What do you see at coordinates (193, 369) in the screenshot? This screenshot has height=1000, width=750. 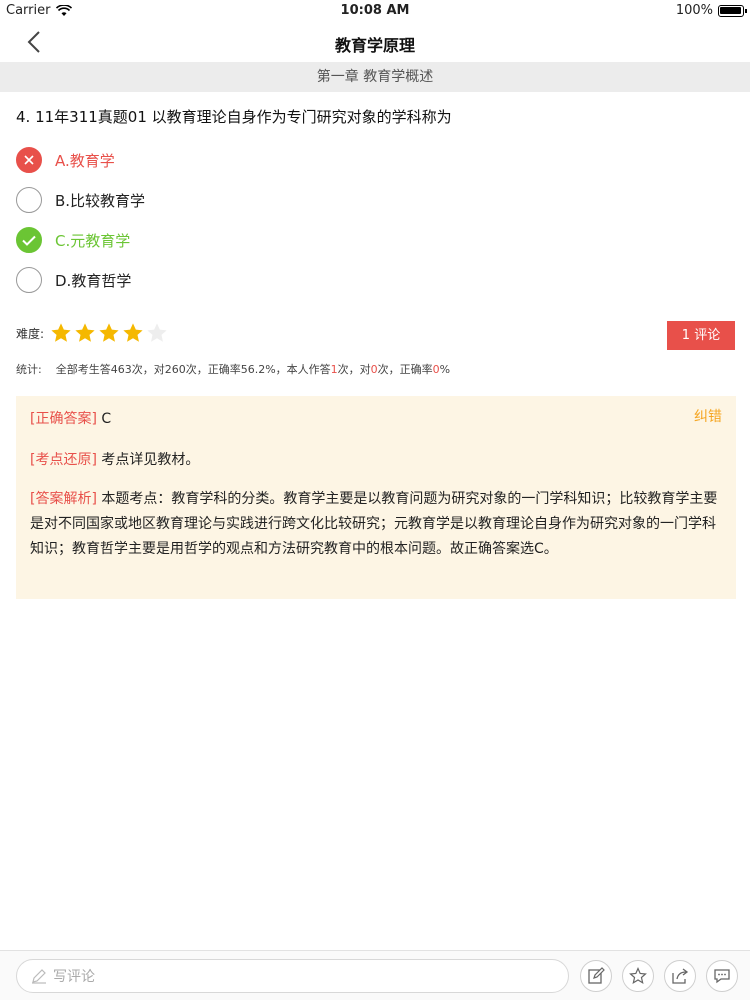 I see `stats-part1: 全部考生答463次，对260次，正确率56.2%，本人作答` at bounding box center [193, 369].